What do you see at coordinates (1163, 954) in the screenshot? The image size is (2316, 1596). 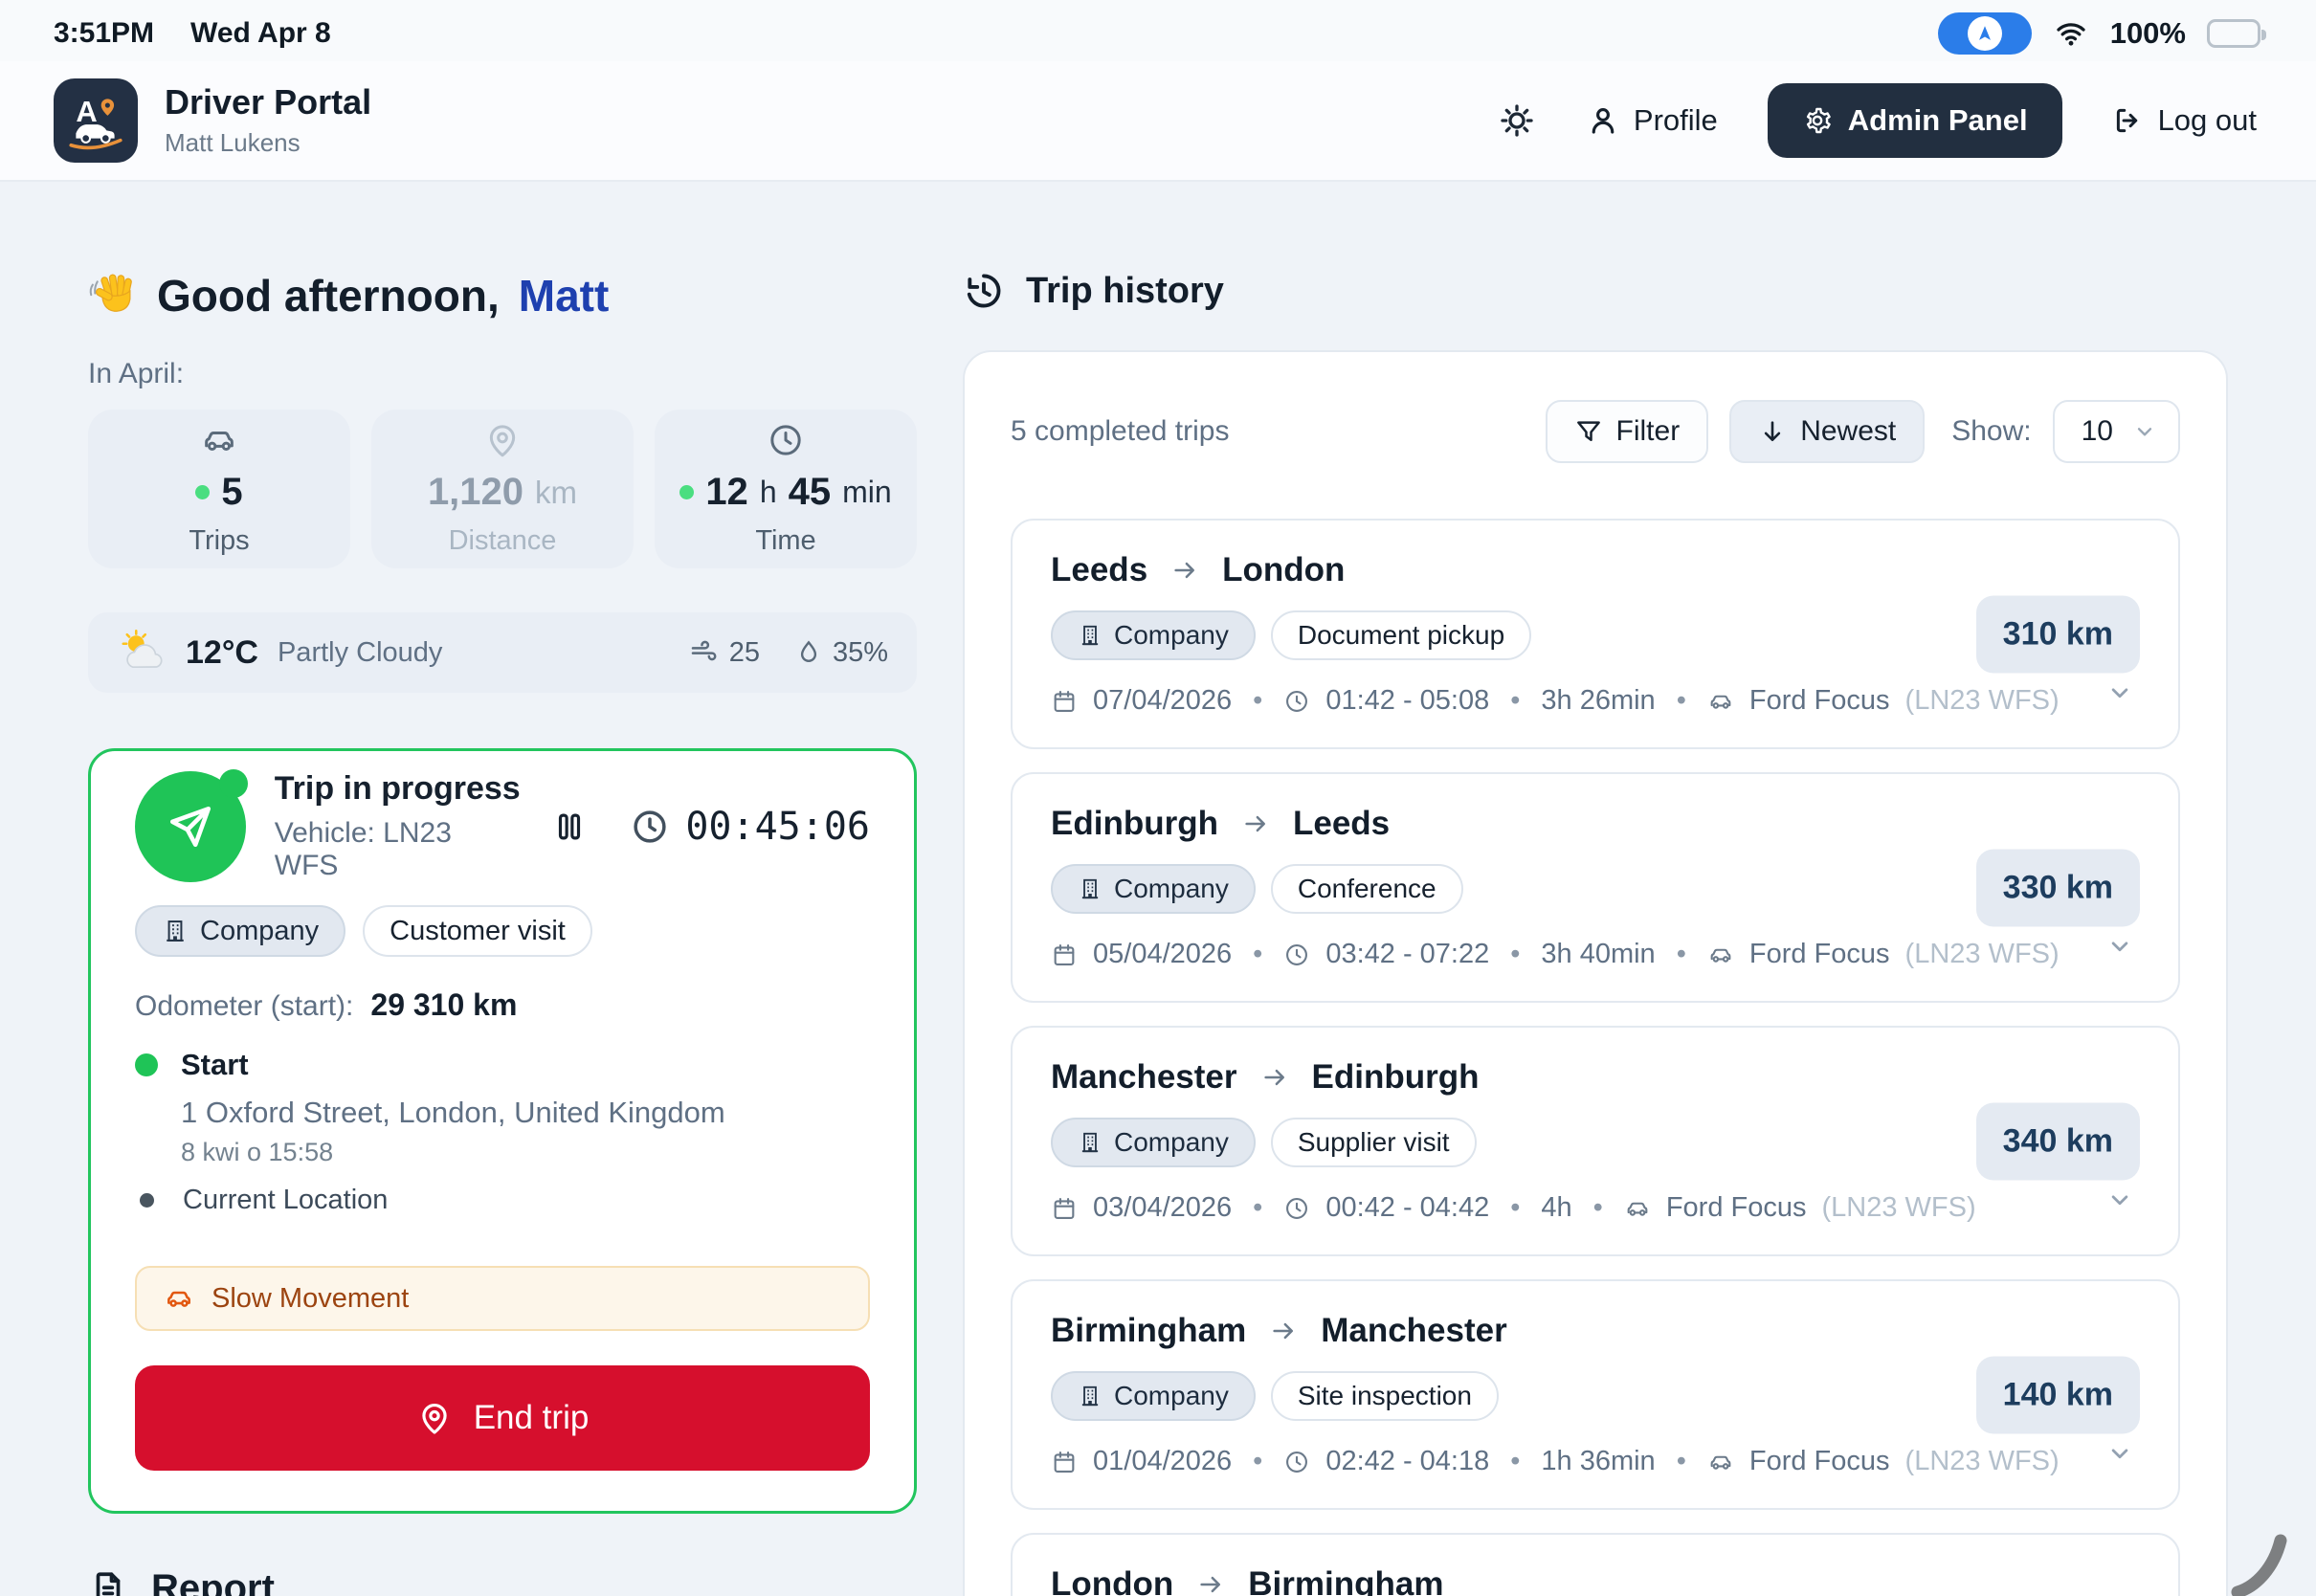 I see `trip-date: 05/04/2026` at bounding box center [1163, 954].